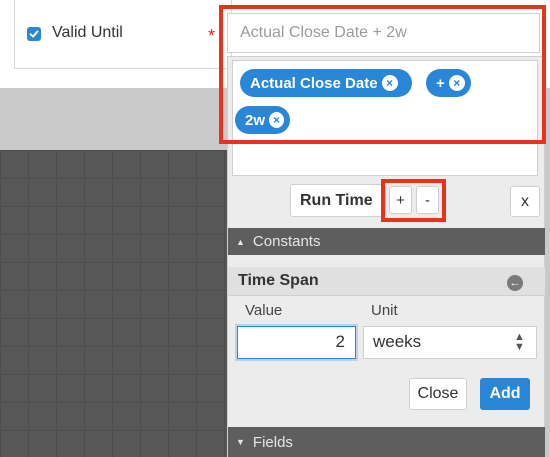  Describe the element at coordinates (286, 241) in the screenshot. I see `constants-label: Constants` at that location.